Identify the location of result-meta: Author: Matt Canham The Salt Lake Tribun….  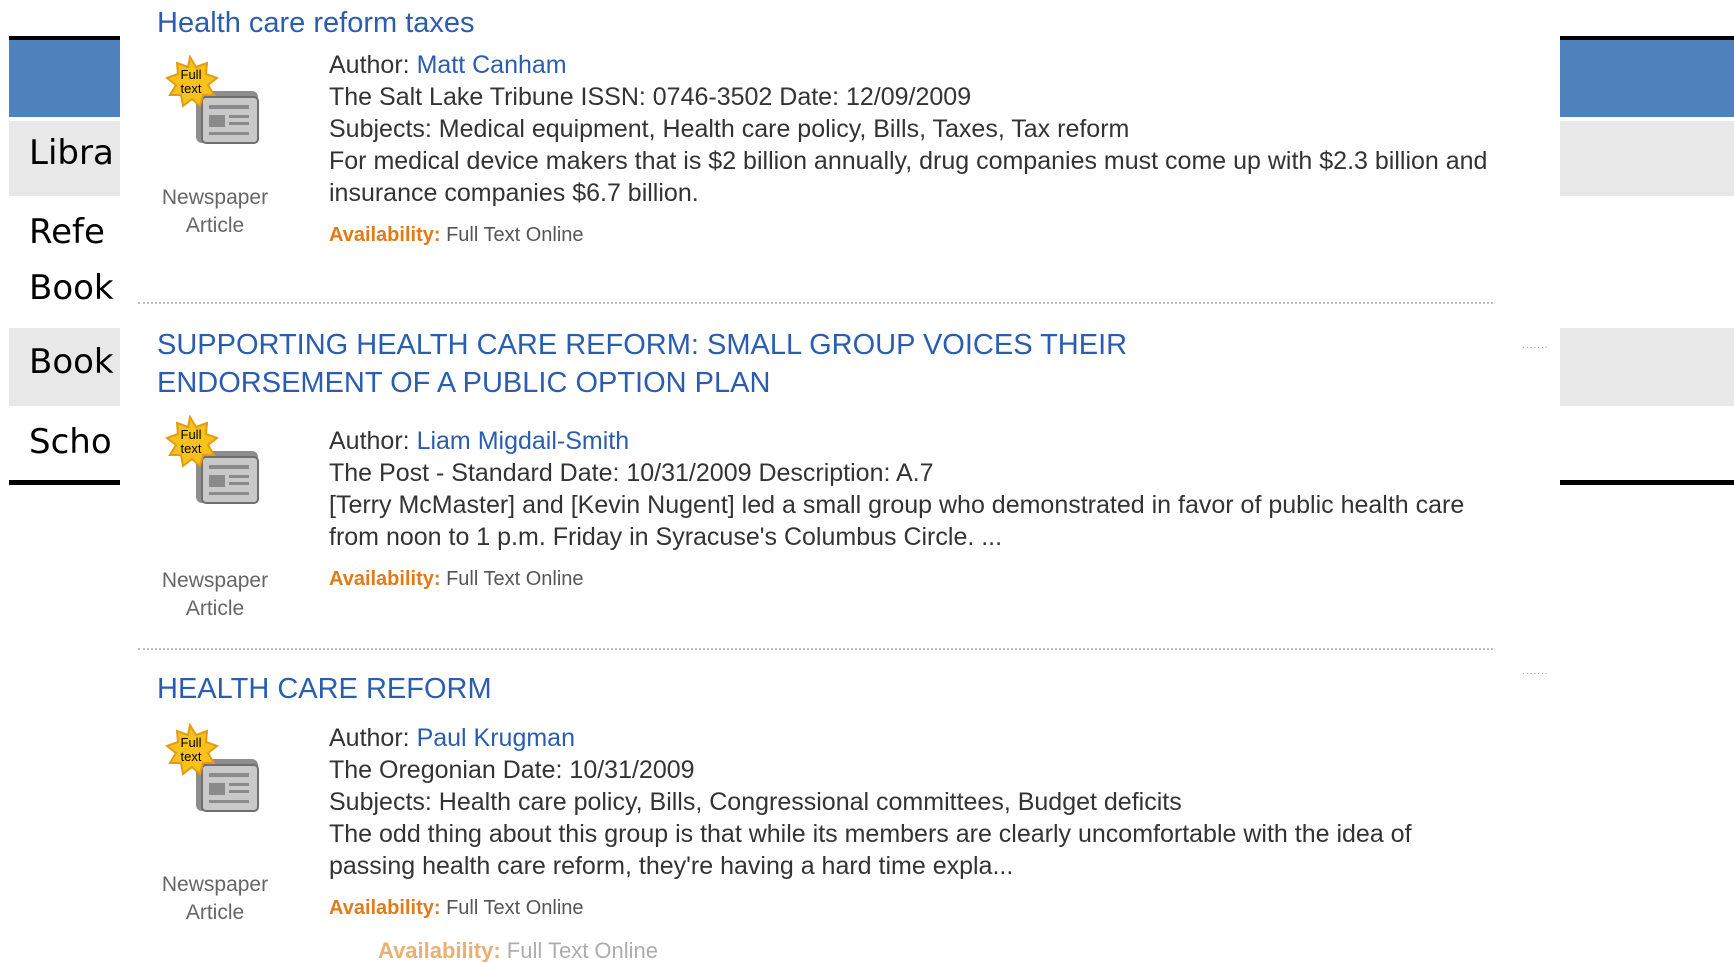
(909, 150).